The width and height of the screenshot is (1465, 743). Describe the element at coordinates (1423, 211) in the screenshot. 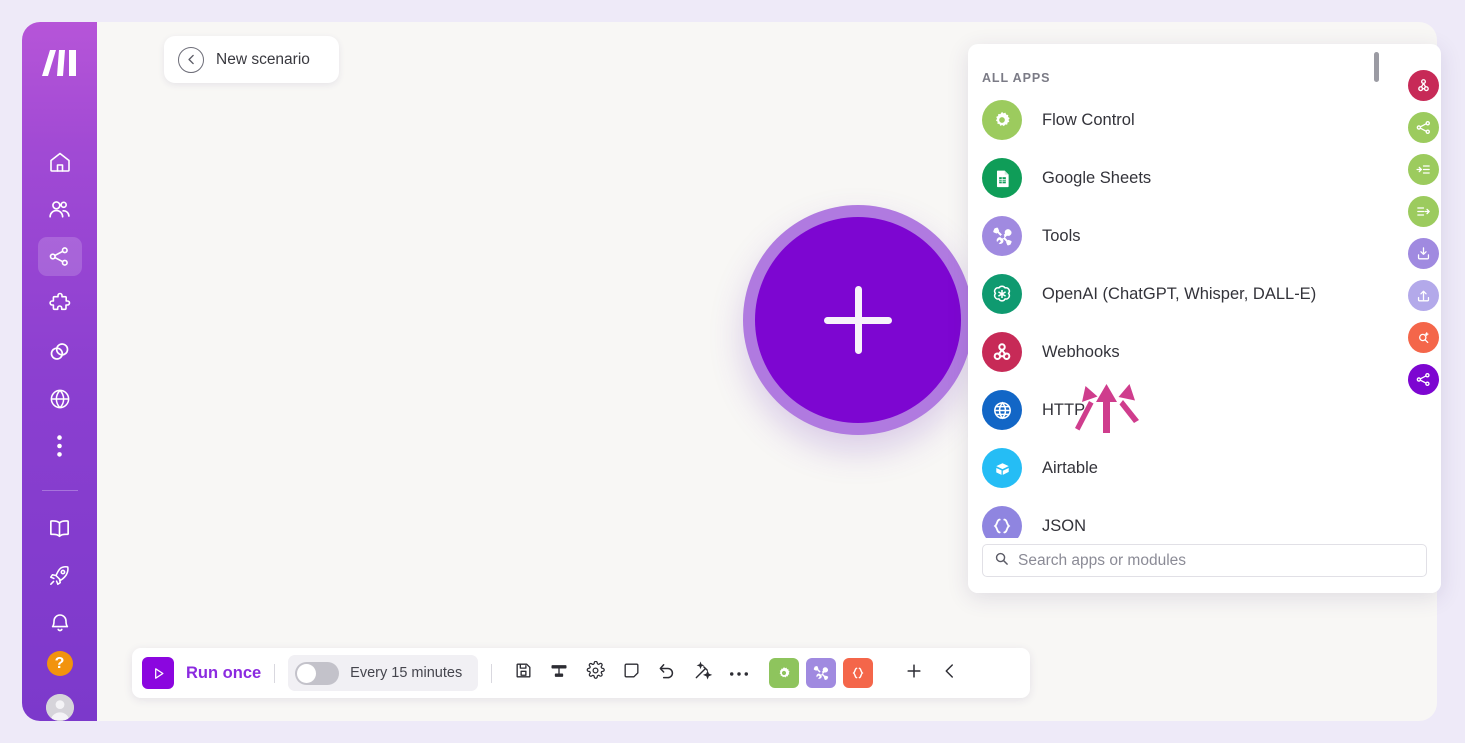

I see `iterator-rail-icon` at that location.